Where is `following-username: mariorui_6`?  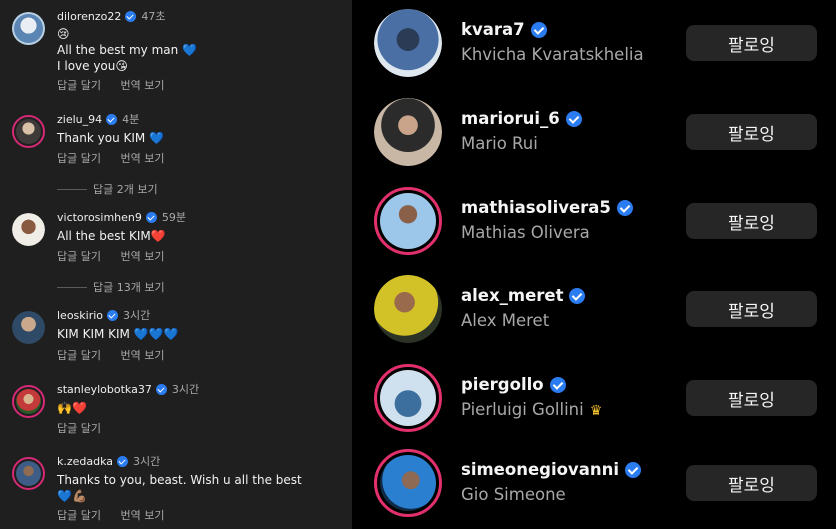
following-username: mariorui_6 is located at coordinates (510, 118).